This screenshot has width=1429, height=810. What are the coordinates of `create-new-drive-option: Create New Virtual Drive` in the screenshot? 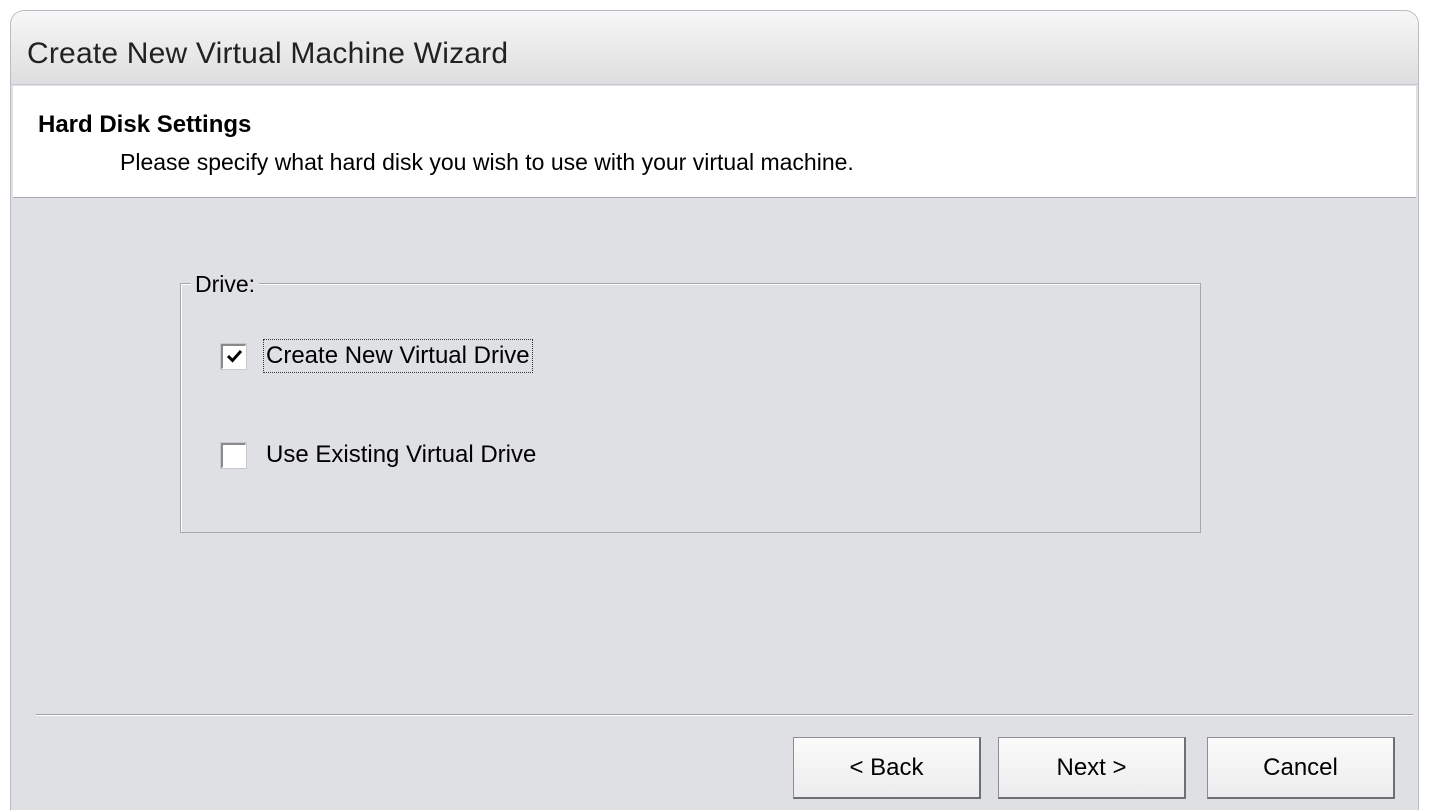 It's located at (377, 356).